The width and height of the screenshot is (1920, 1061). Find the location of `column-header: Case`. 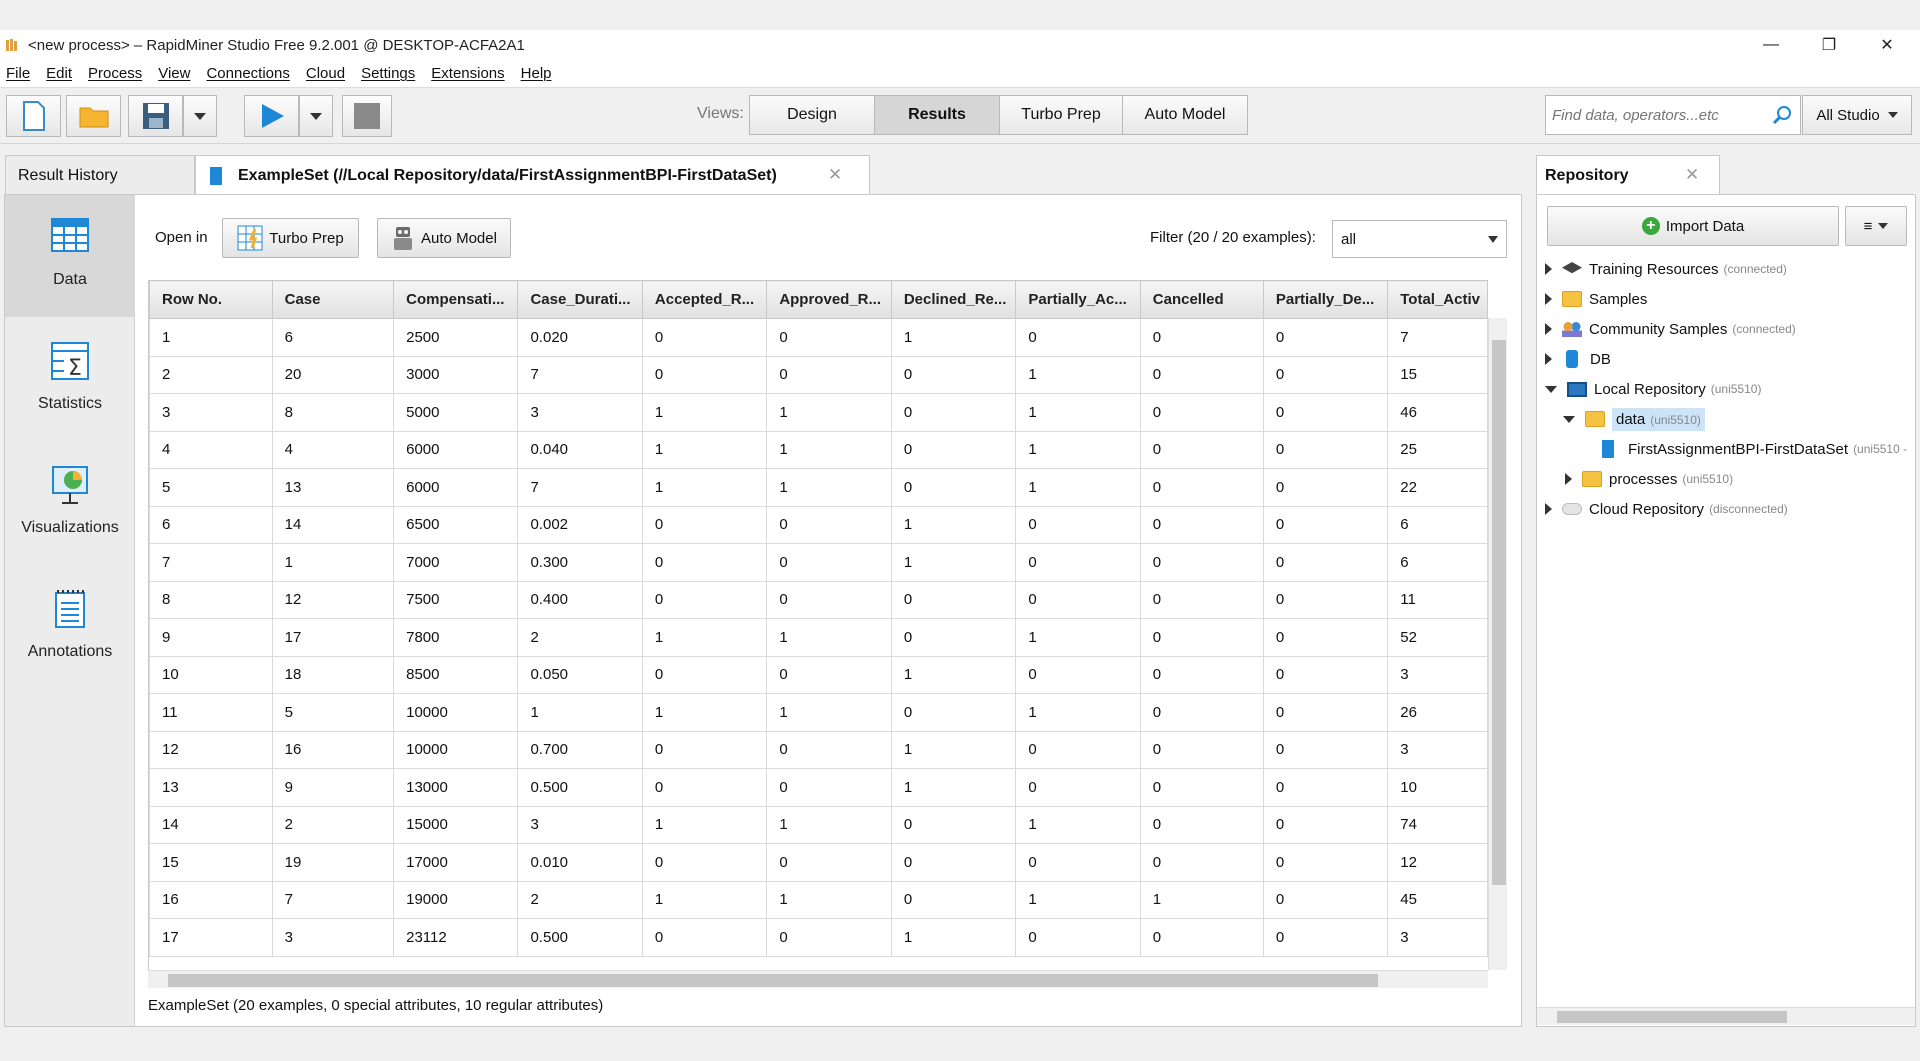

column-header: Case is located at coordinates (333, 299).